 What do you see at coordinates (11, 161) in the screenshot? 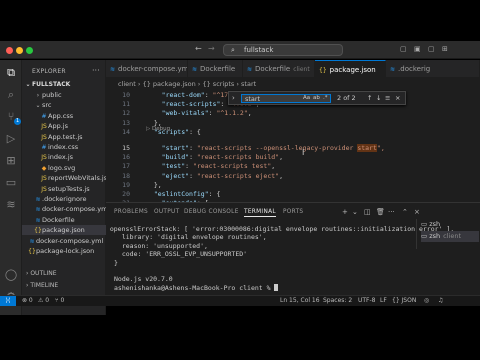
I see `extensions-icon: ⊞` at bounding box center [11, 161].